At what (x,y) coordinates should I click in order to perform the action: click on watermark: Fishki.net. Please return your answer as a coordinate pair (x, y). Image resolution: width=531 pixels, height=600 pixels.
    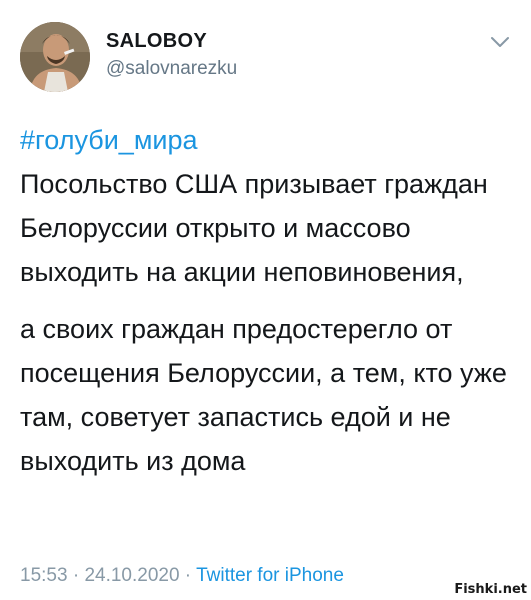
    Looking at the image, I should click on (490, 589).